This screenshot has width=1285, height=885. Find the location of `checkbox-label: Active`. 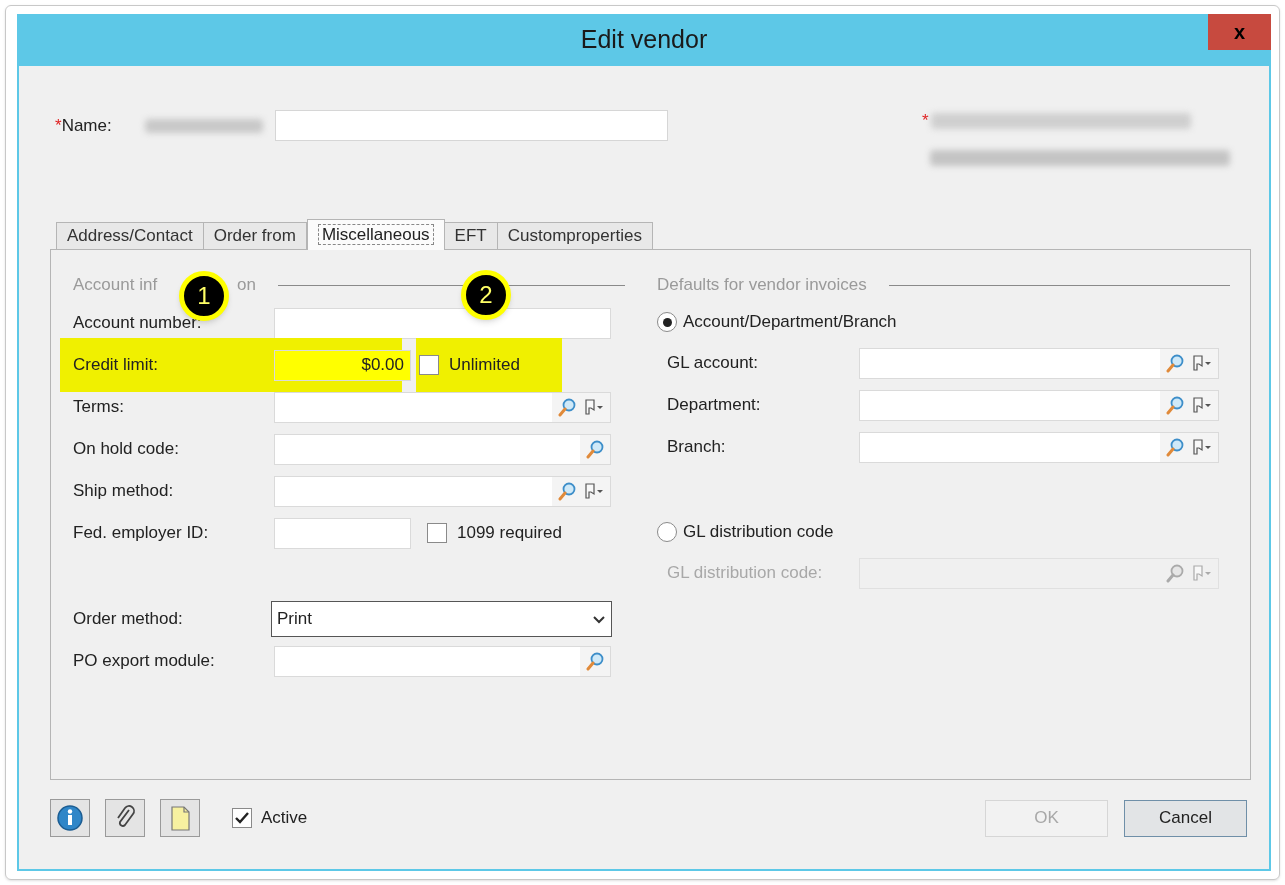

checkbox-label: Active is located at coordinates (284, 818).